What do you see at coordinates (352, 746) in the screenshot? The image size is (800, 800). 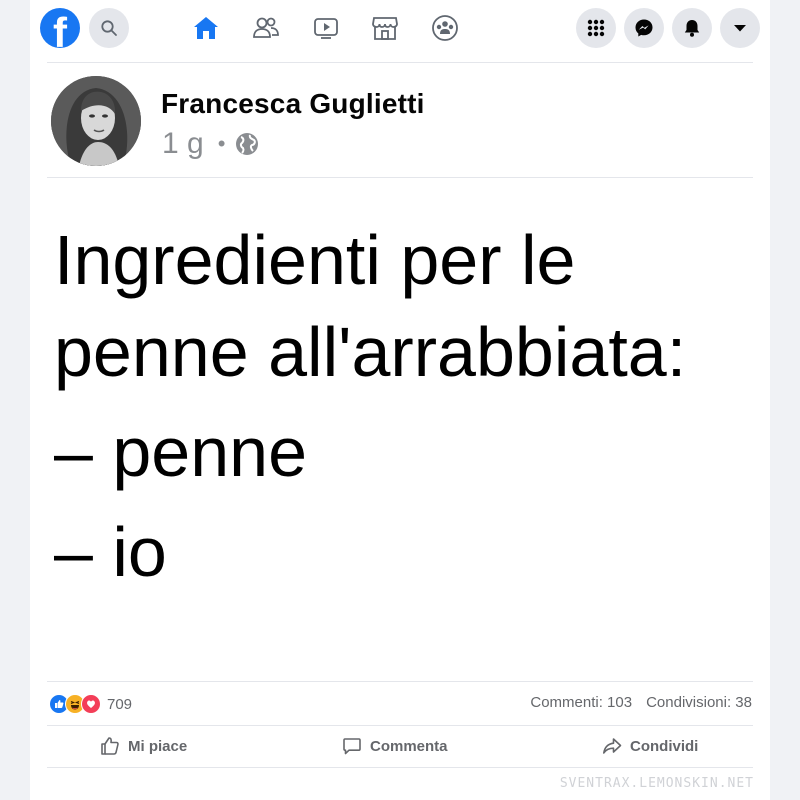 I see `comment-icon` at bounding box center [352, 746].